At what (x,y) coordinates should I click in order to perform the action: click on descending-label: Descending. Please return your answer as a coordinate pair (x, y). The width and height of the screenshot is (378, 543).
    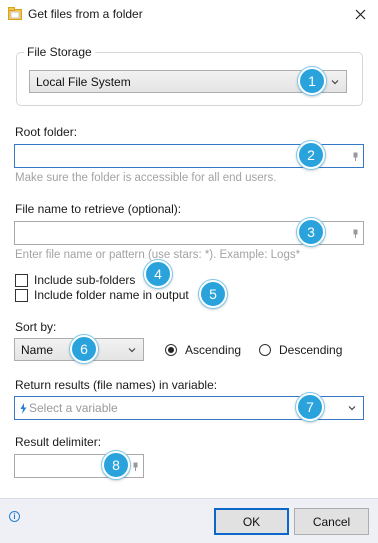
    Looking at the image, I should click on (311, 350).